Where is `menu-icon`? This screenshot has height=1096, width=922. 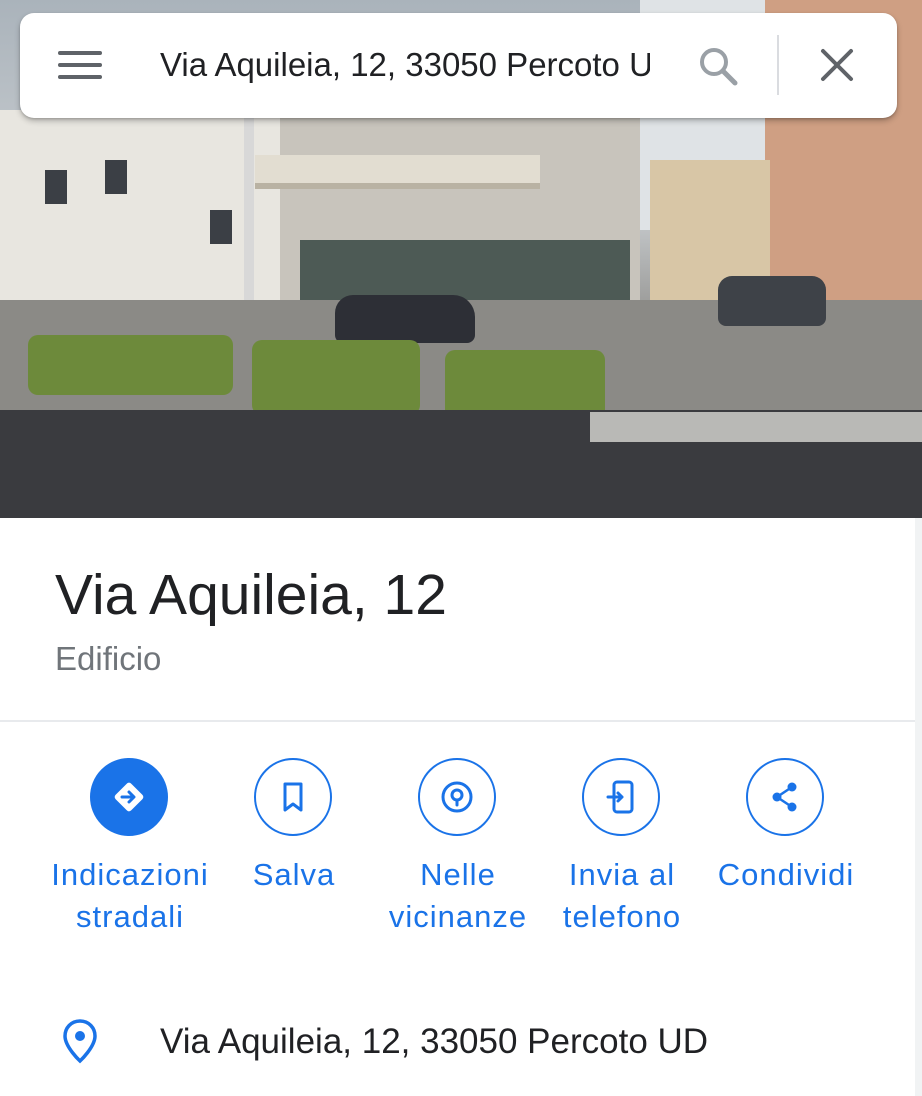
menu-icon is located at coordinates (80, 65).